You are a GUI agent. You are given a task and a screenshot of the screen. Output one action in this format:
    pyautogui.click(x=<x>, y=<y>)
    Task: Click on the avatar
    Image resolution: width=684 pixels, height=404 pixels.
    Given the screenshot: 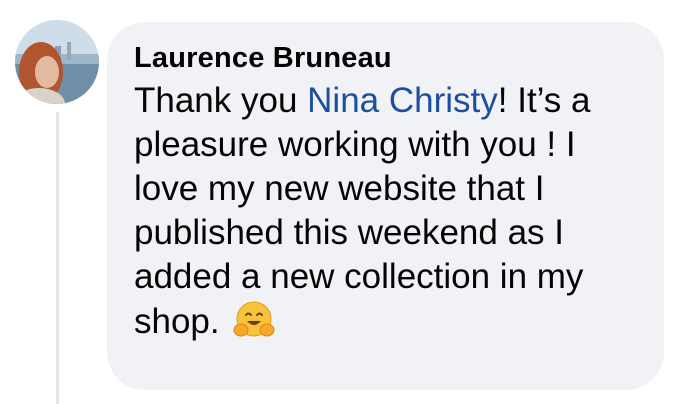 What is the action you would take?
    pyautogui.click(x=57, y=62)
    